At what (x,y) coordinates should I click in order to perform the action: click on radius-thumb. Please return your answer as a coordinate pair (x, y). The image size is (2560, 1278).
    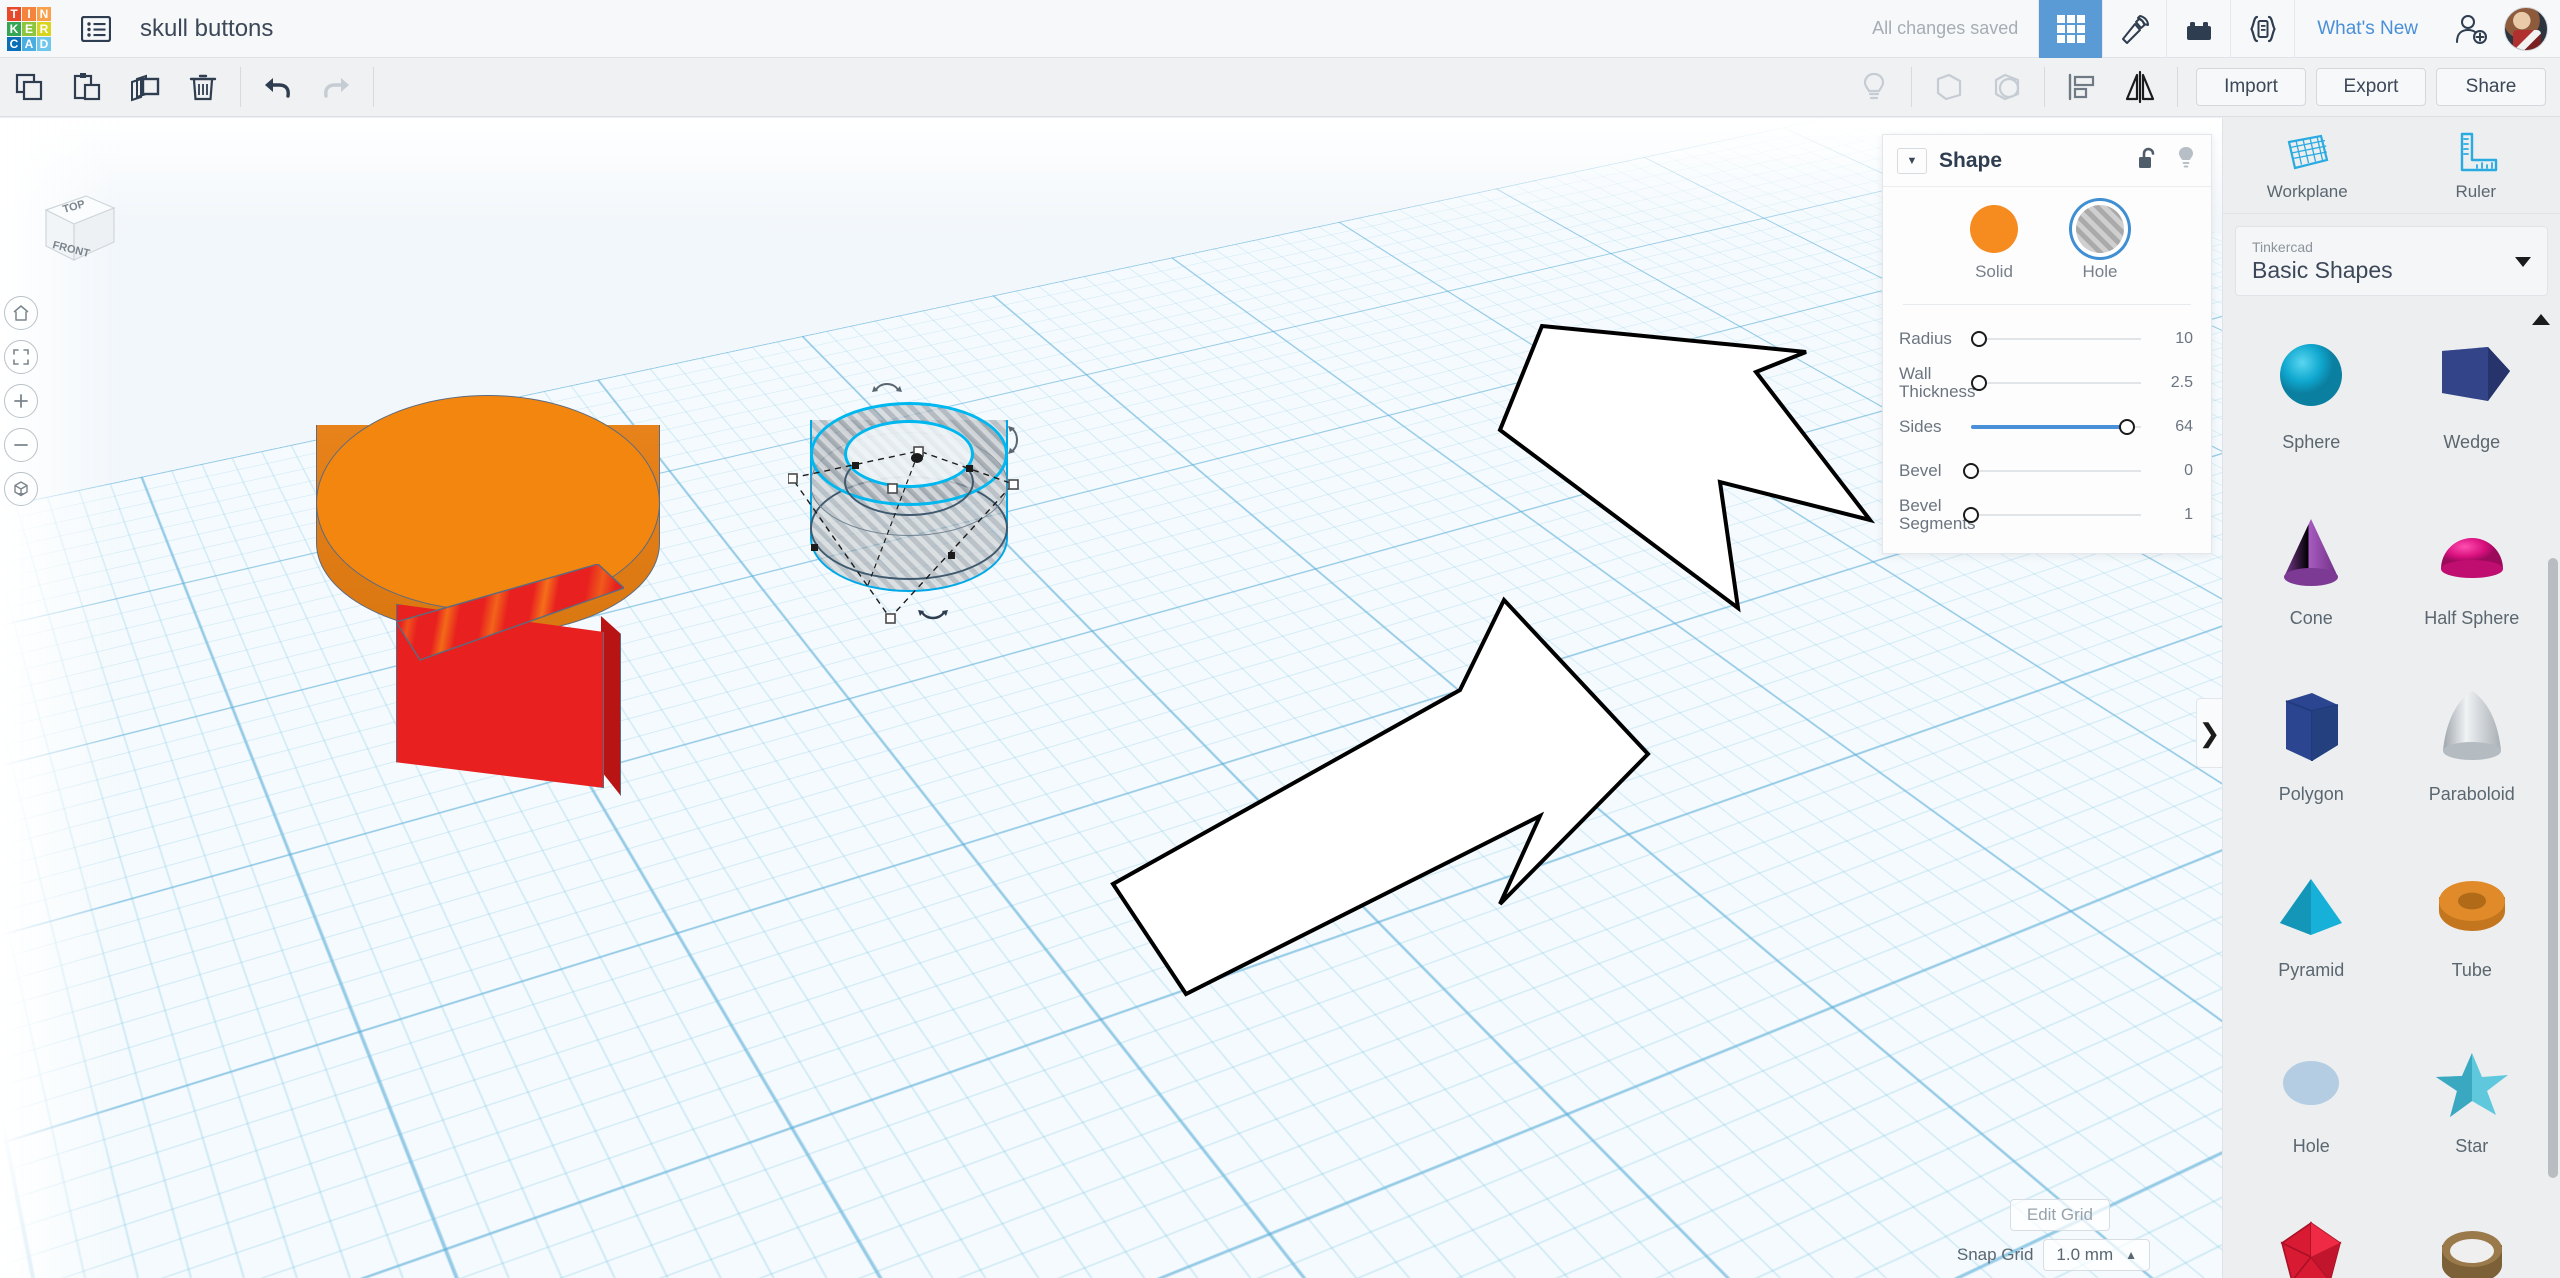
    Looking at the image, I should click on (1979, 339).